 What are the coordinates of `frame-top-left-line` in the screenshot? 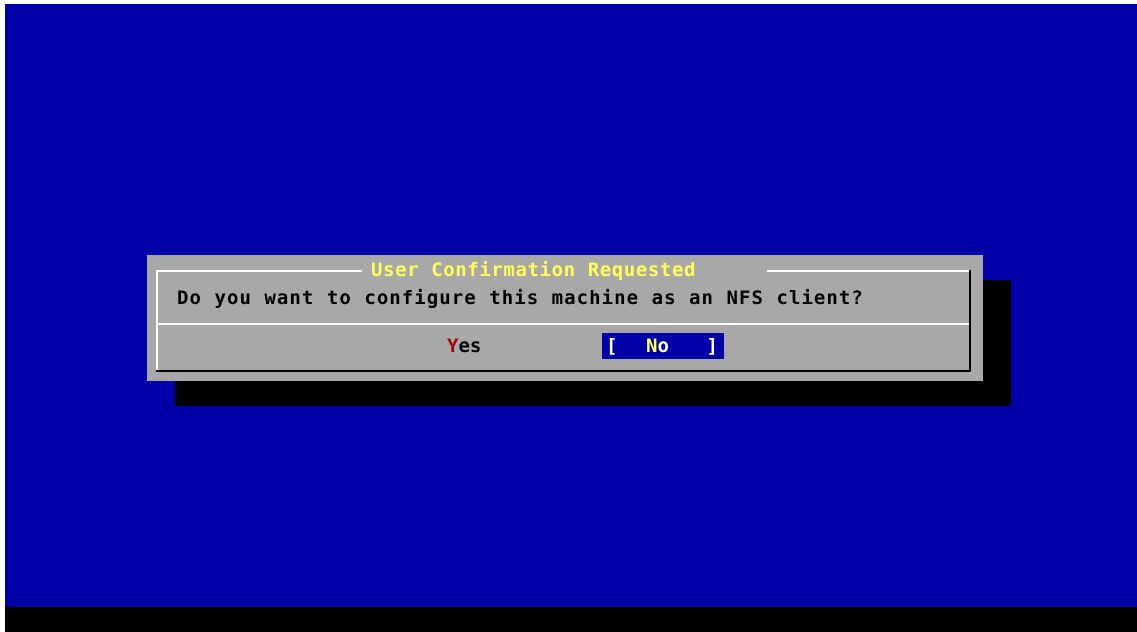 It's located at (259, 271).